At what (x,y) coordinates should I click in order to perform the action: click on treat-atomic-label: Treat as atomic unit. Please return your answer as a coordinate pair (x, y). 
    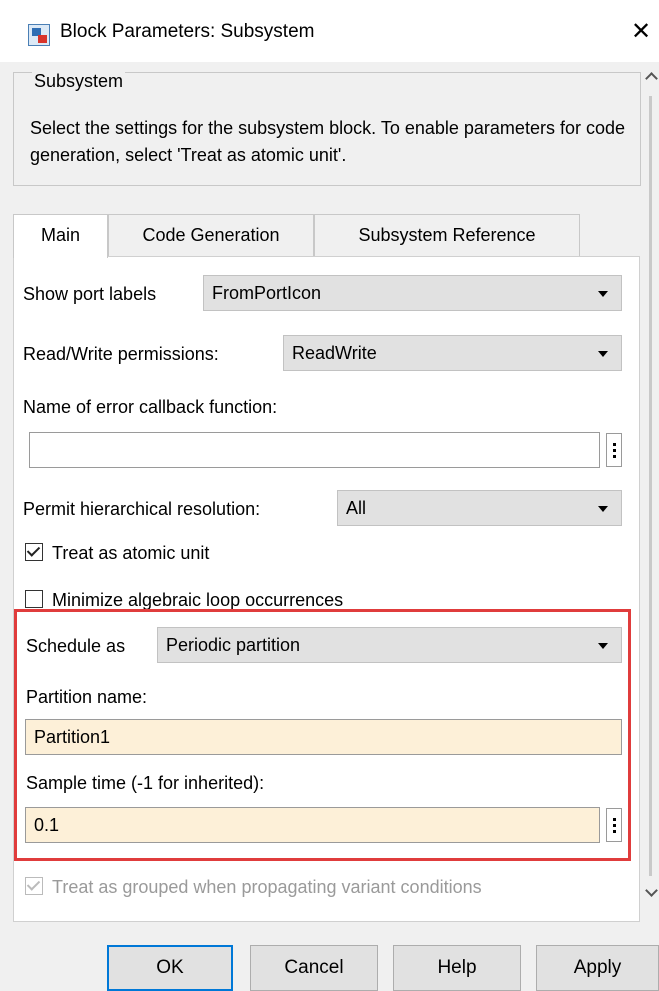
    Looking at the image, I should click on (131, 553).